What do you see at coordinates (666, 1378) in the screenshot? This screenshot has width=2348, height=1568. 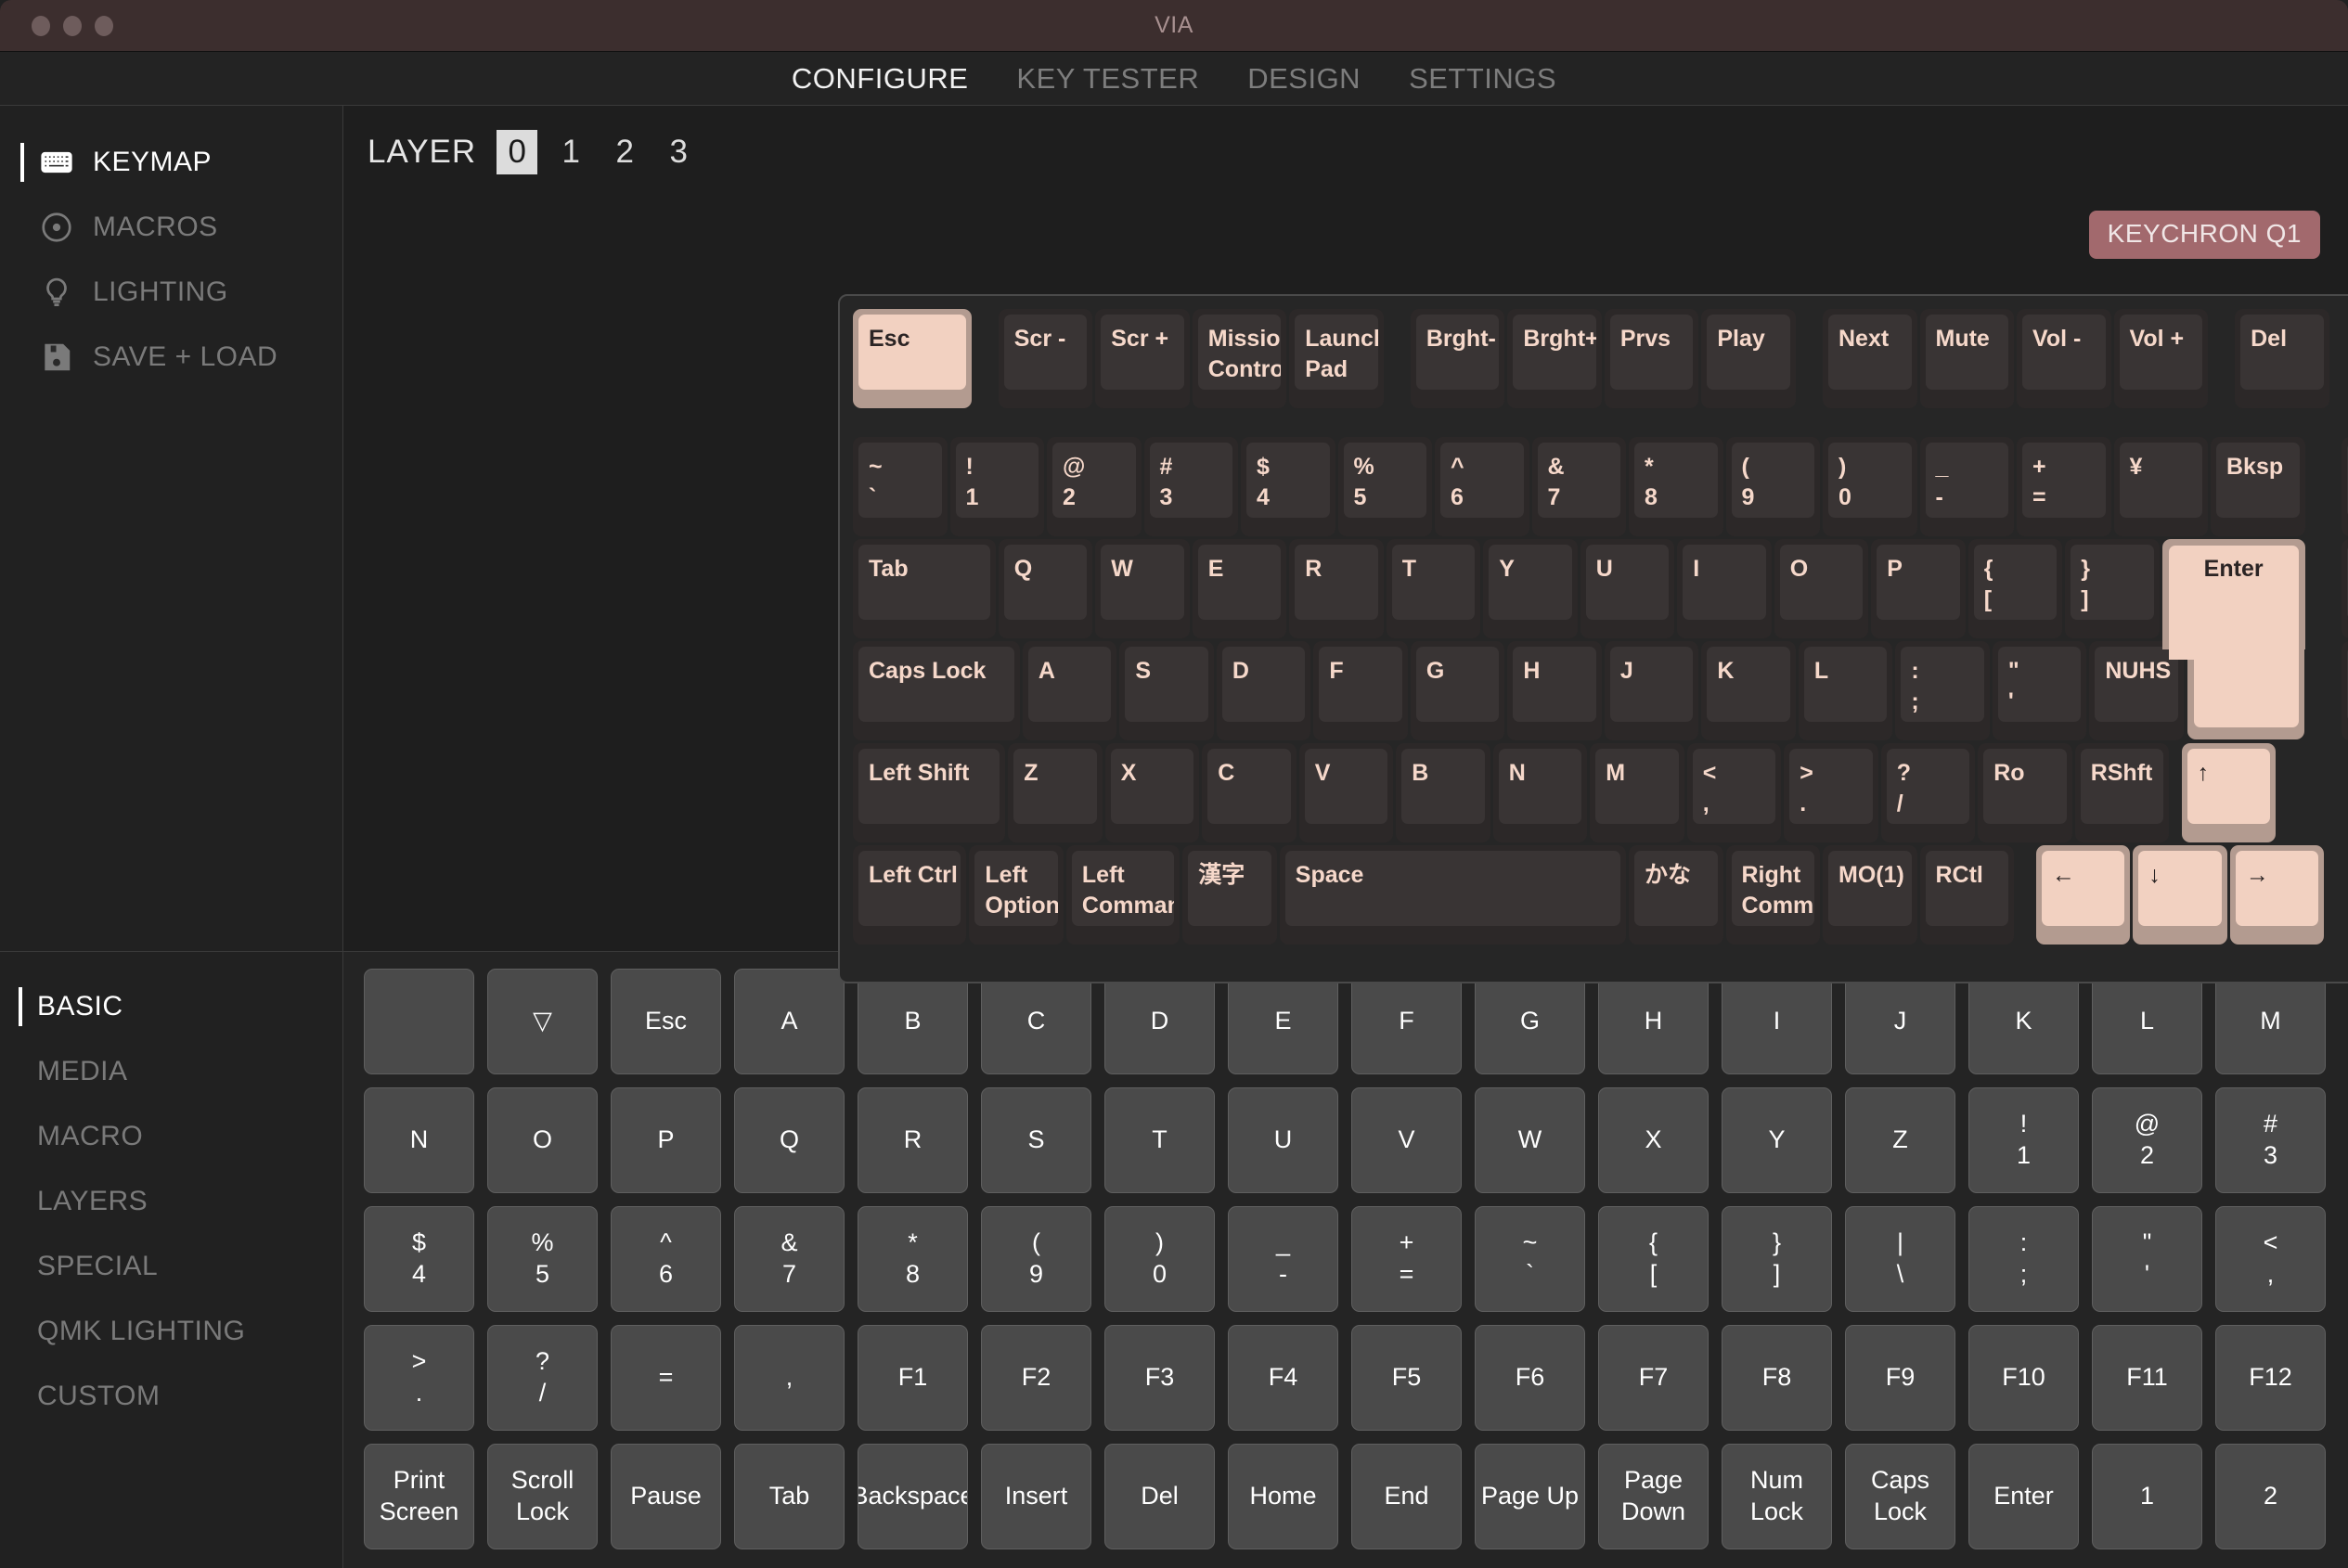 I see `palette-key: =` at bounding box center [666, 1378].